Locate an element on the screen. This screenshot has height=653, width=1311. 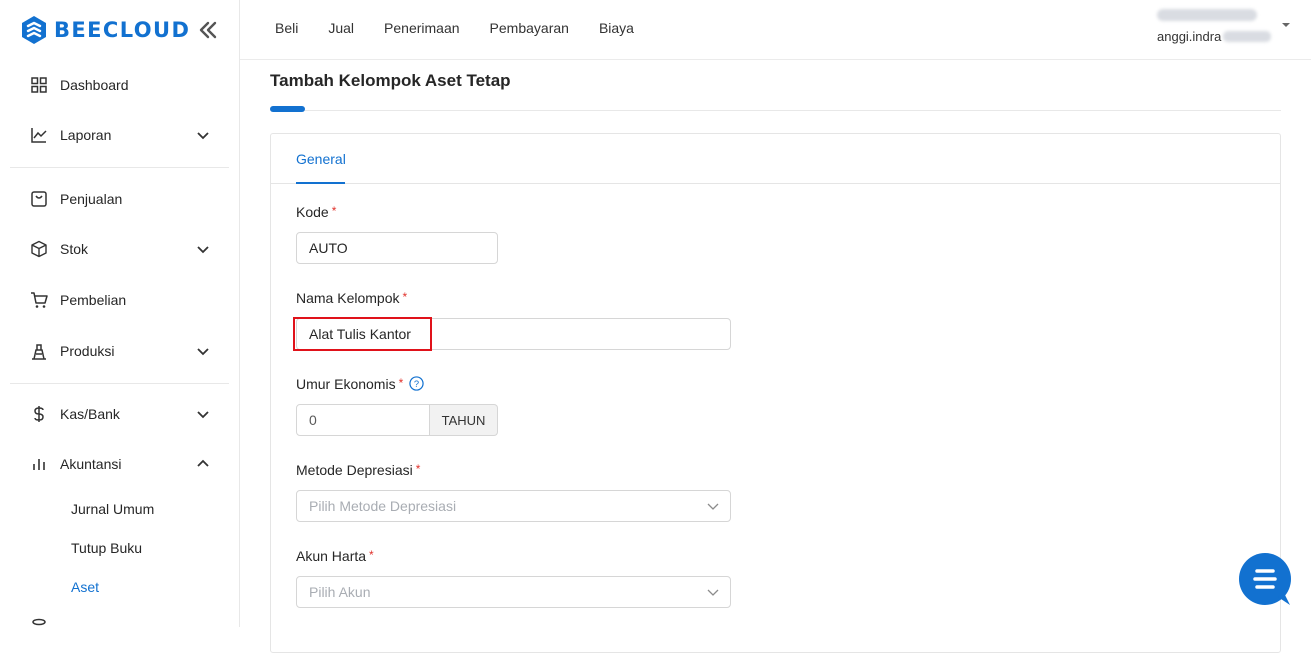
umur-ekonomis-unit: TAHUN is located at coordinates (464, 420).